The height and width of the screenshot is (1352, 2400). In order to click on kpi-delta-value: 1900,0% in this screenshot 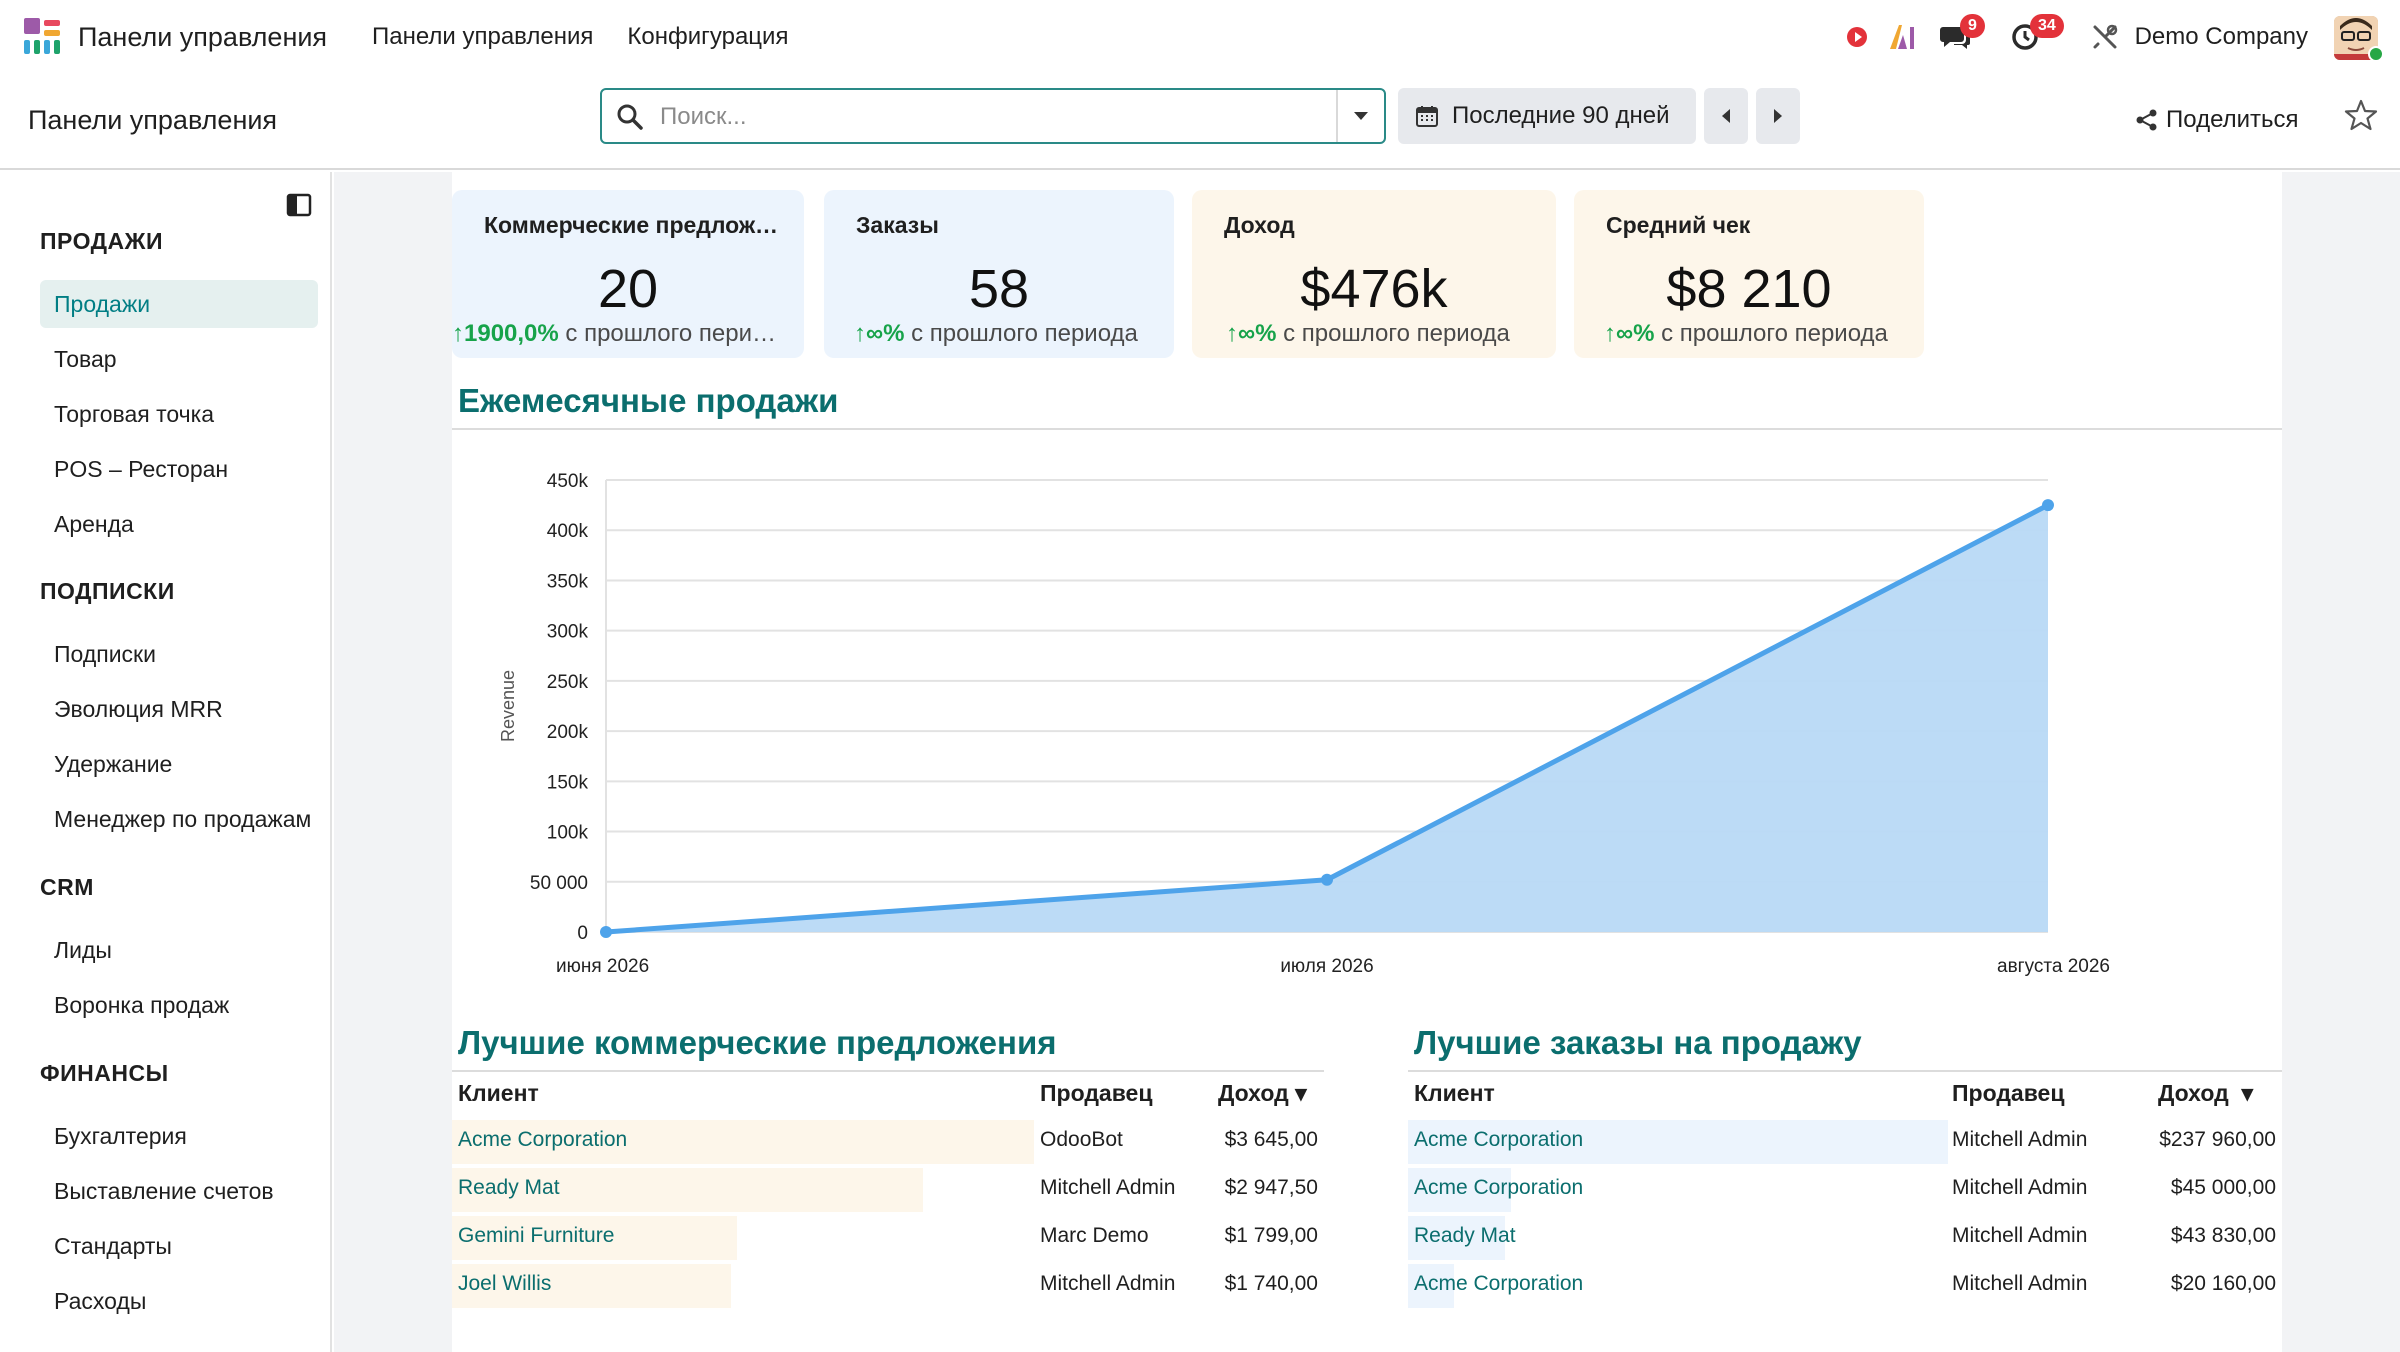, I will do `click(511, 333)`.